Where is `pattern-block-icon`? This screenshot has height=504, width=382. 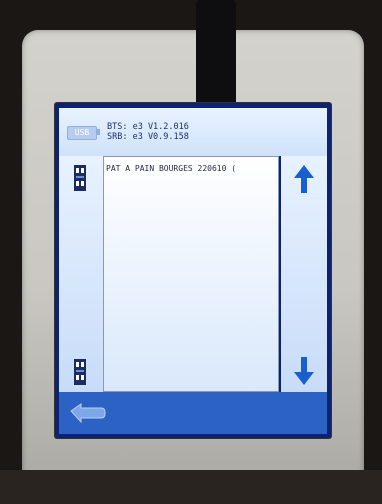 pattern-block-icon is located at coordinates (80, 178).